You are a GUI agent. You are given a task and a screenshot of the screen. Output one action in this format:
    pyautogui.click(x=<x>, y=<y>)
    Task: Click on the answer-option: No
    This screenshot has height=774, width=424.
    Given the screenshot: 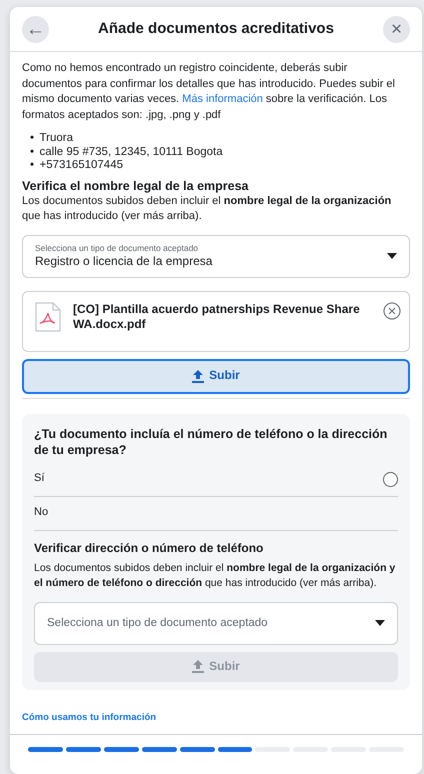 What is the action you would take?
    pyautogui.click(x=216, y=513)
    